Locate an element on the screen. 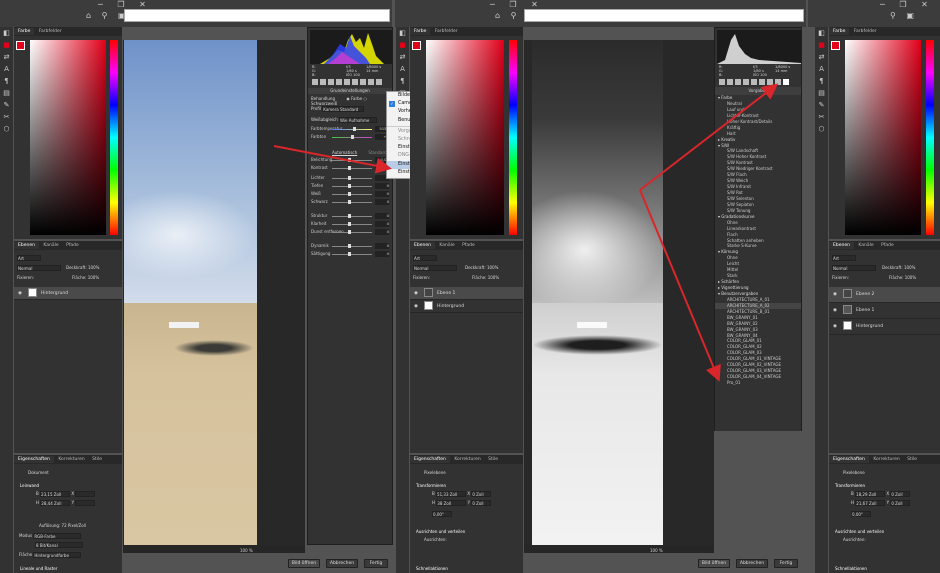 The image size is (940, 573). tab-adjustments: Korrekturen is located at coordinates (886, 459).